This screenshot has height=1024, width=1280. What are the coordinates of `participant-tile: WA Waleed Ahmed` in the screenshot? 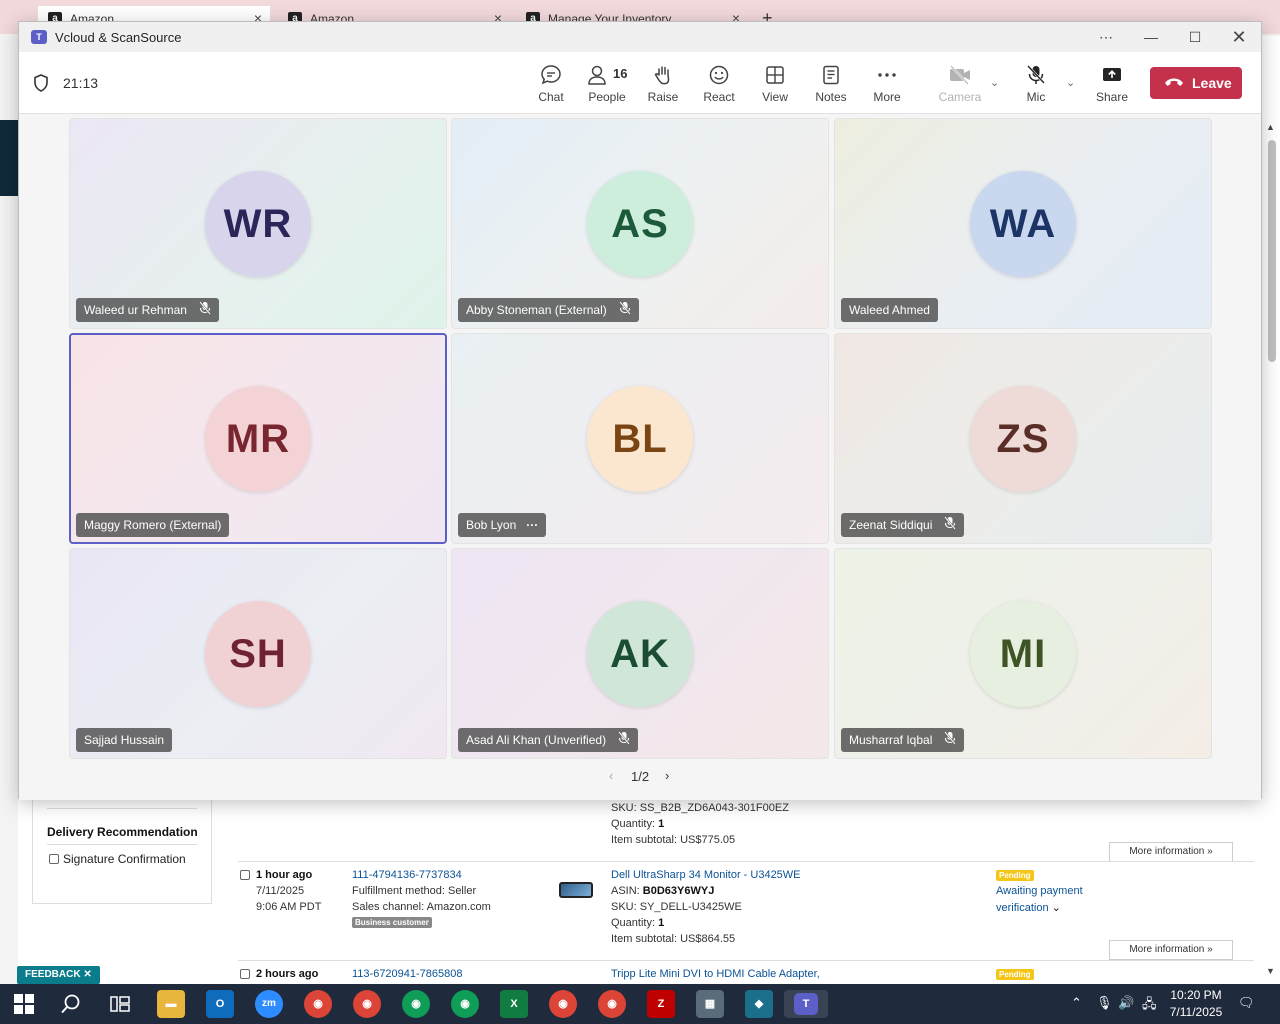 It's located at (1023, 223).